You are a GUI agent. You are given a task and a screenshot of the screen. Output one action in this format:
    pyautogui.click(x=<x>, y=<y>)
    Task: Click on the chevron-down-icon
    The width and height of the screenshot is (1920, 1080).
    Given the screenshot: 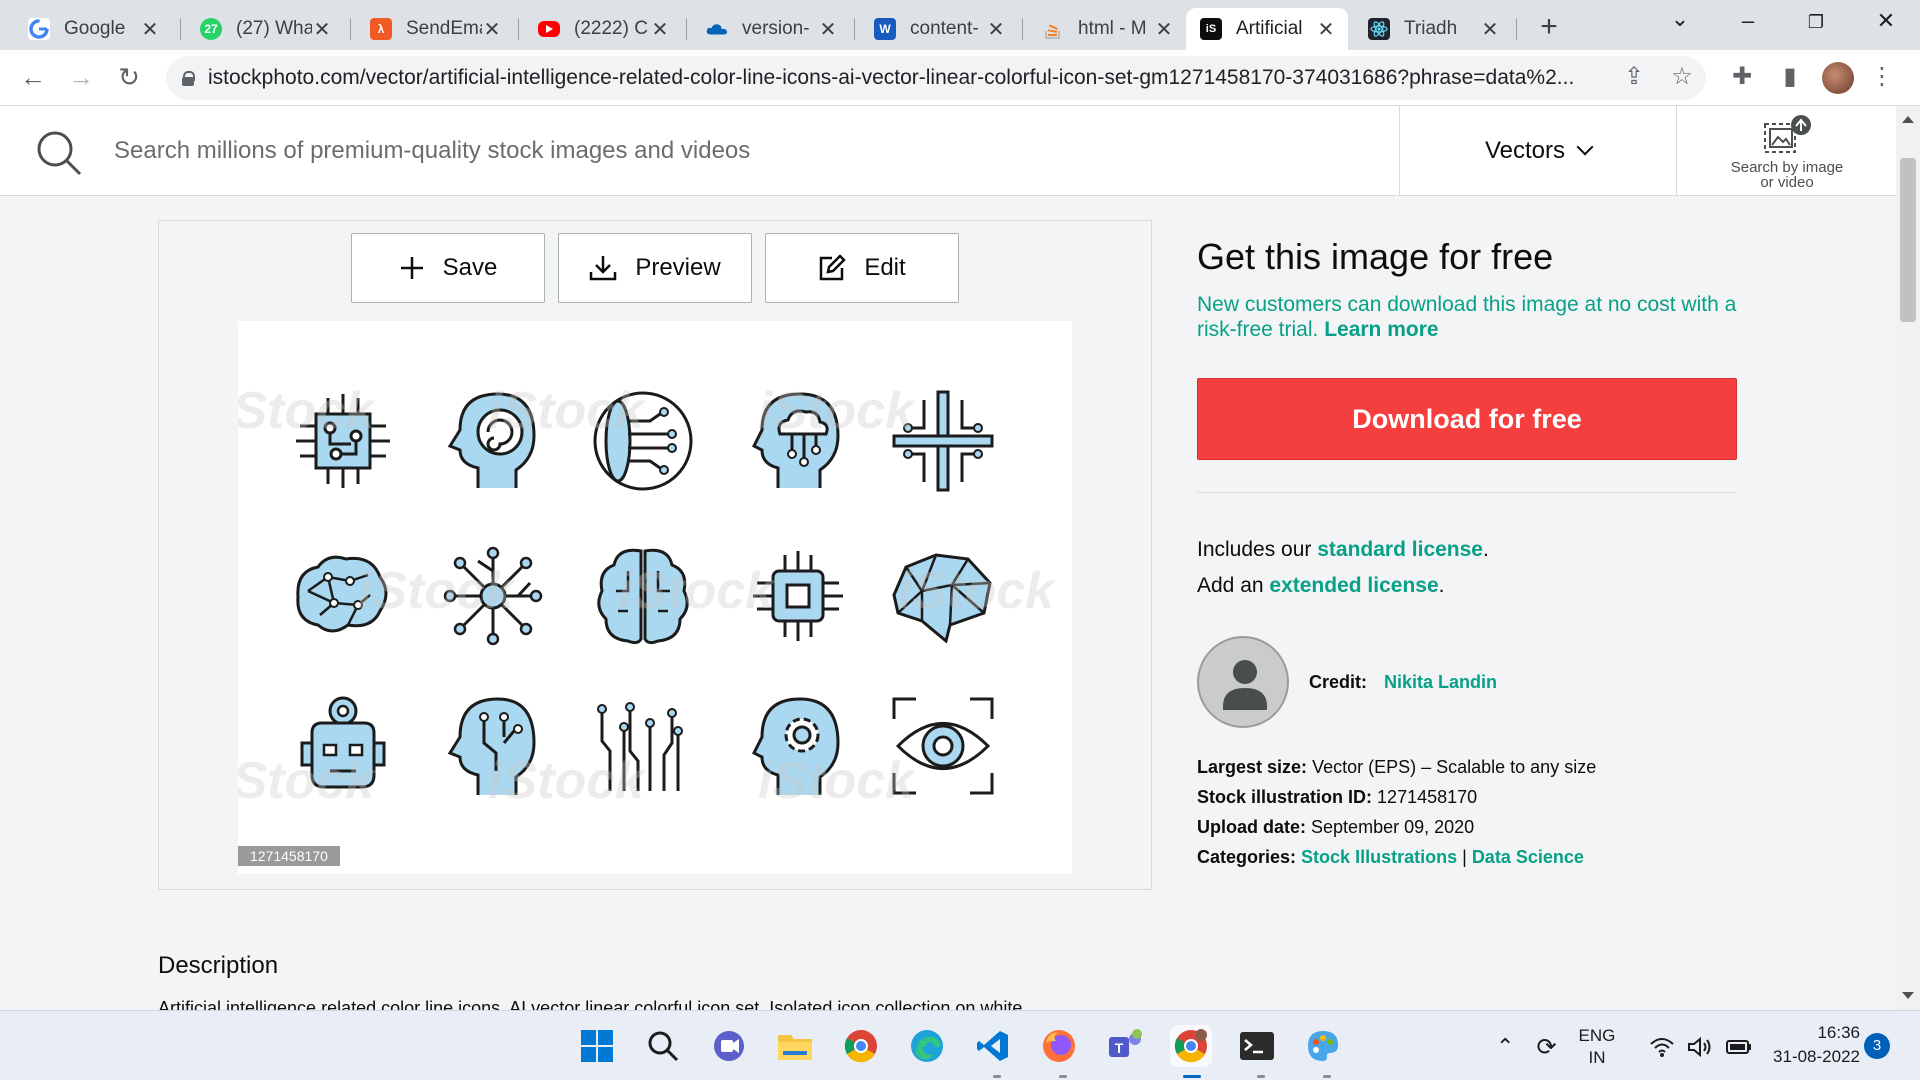 What is the action you would take?
    pyautogui.click(x=1585, y=147)
    